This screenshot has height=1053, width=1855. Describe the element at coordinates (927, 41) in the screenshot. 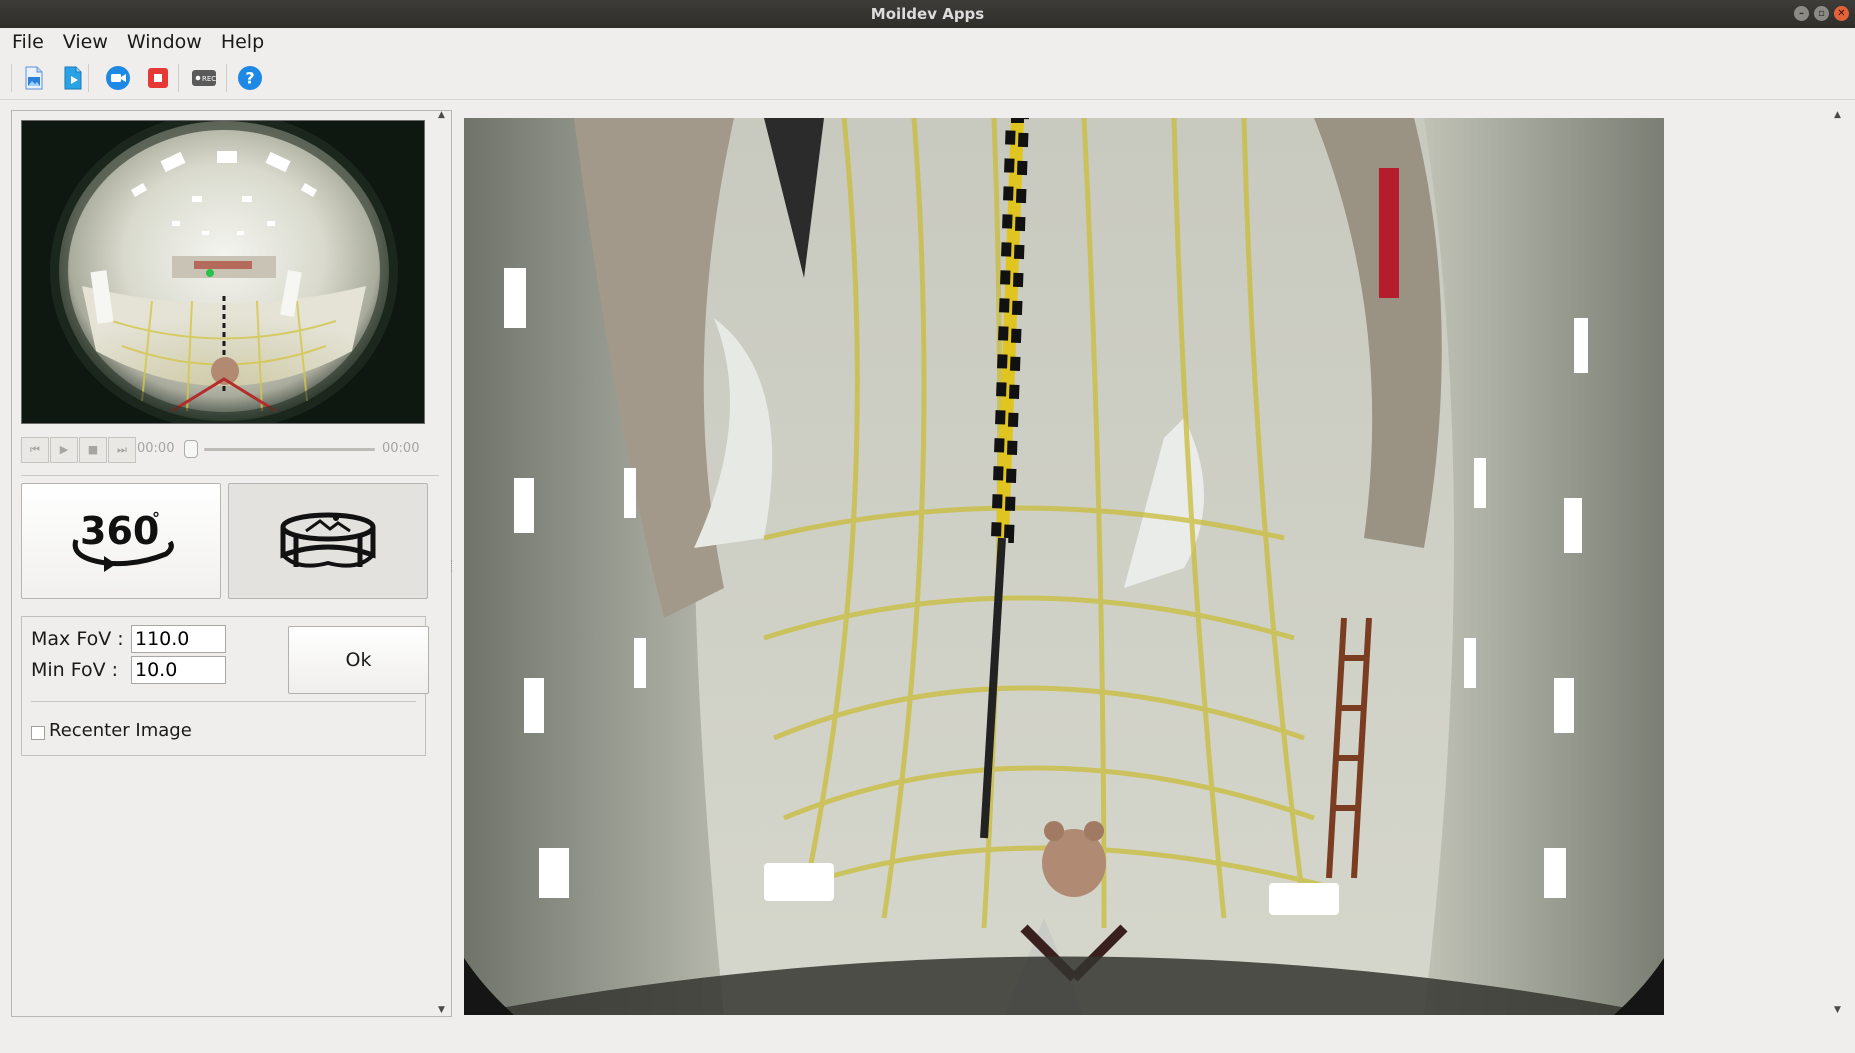

I see `menu-bar: File View Window Help` at that location.